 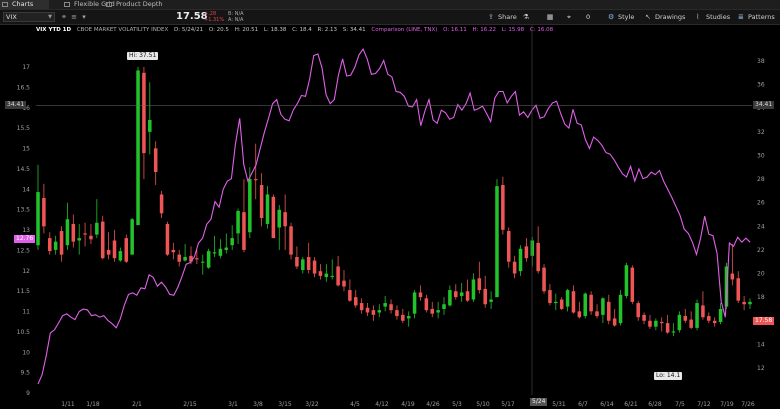 I want to click on tab-charts: Charts, so click(x=24, y=4).